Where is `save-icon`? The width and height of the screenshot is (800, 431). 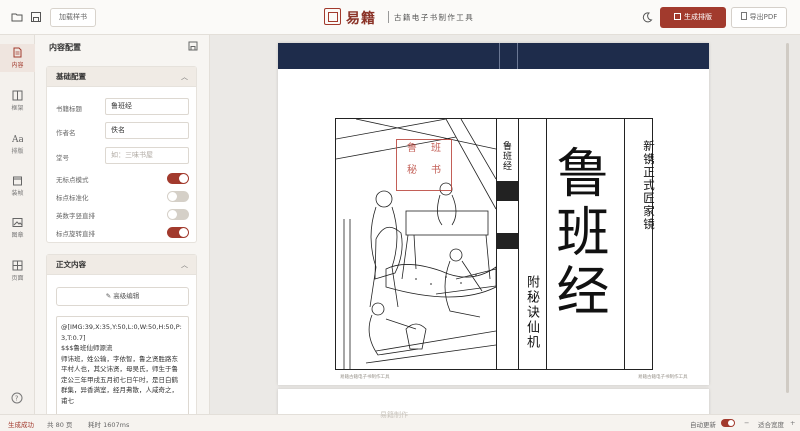
save-icon is located at coordinates (36, 17).